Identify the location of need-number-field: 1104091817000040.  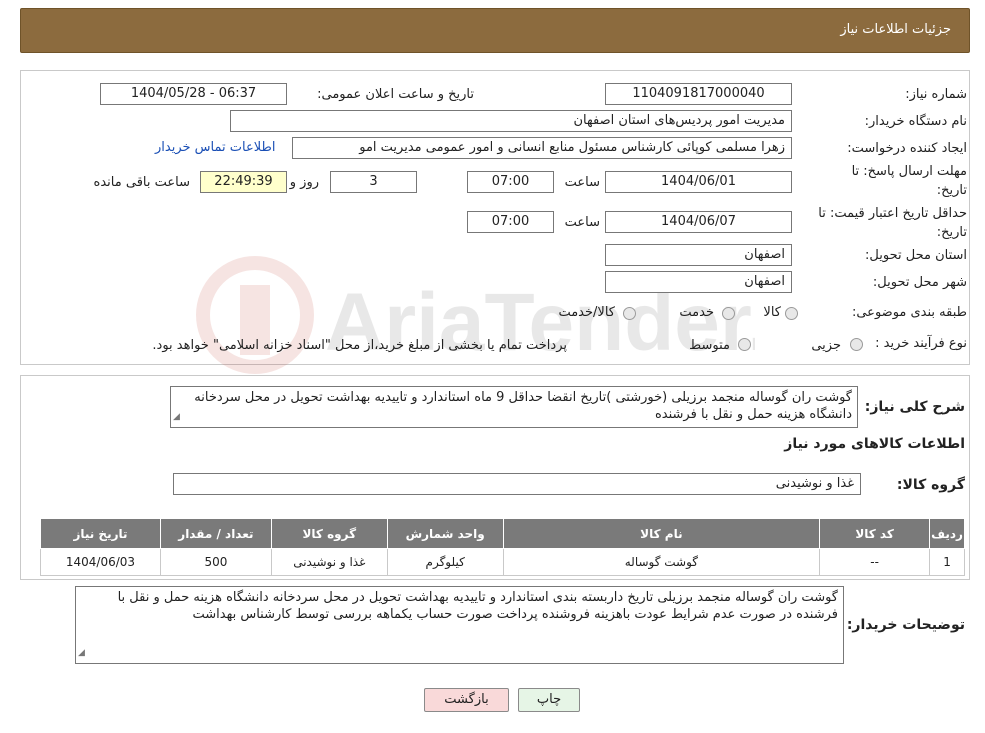
(698, 94).